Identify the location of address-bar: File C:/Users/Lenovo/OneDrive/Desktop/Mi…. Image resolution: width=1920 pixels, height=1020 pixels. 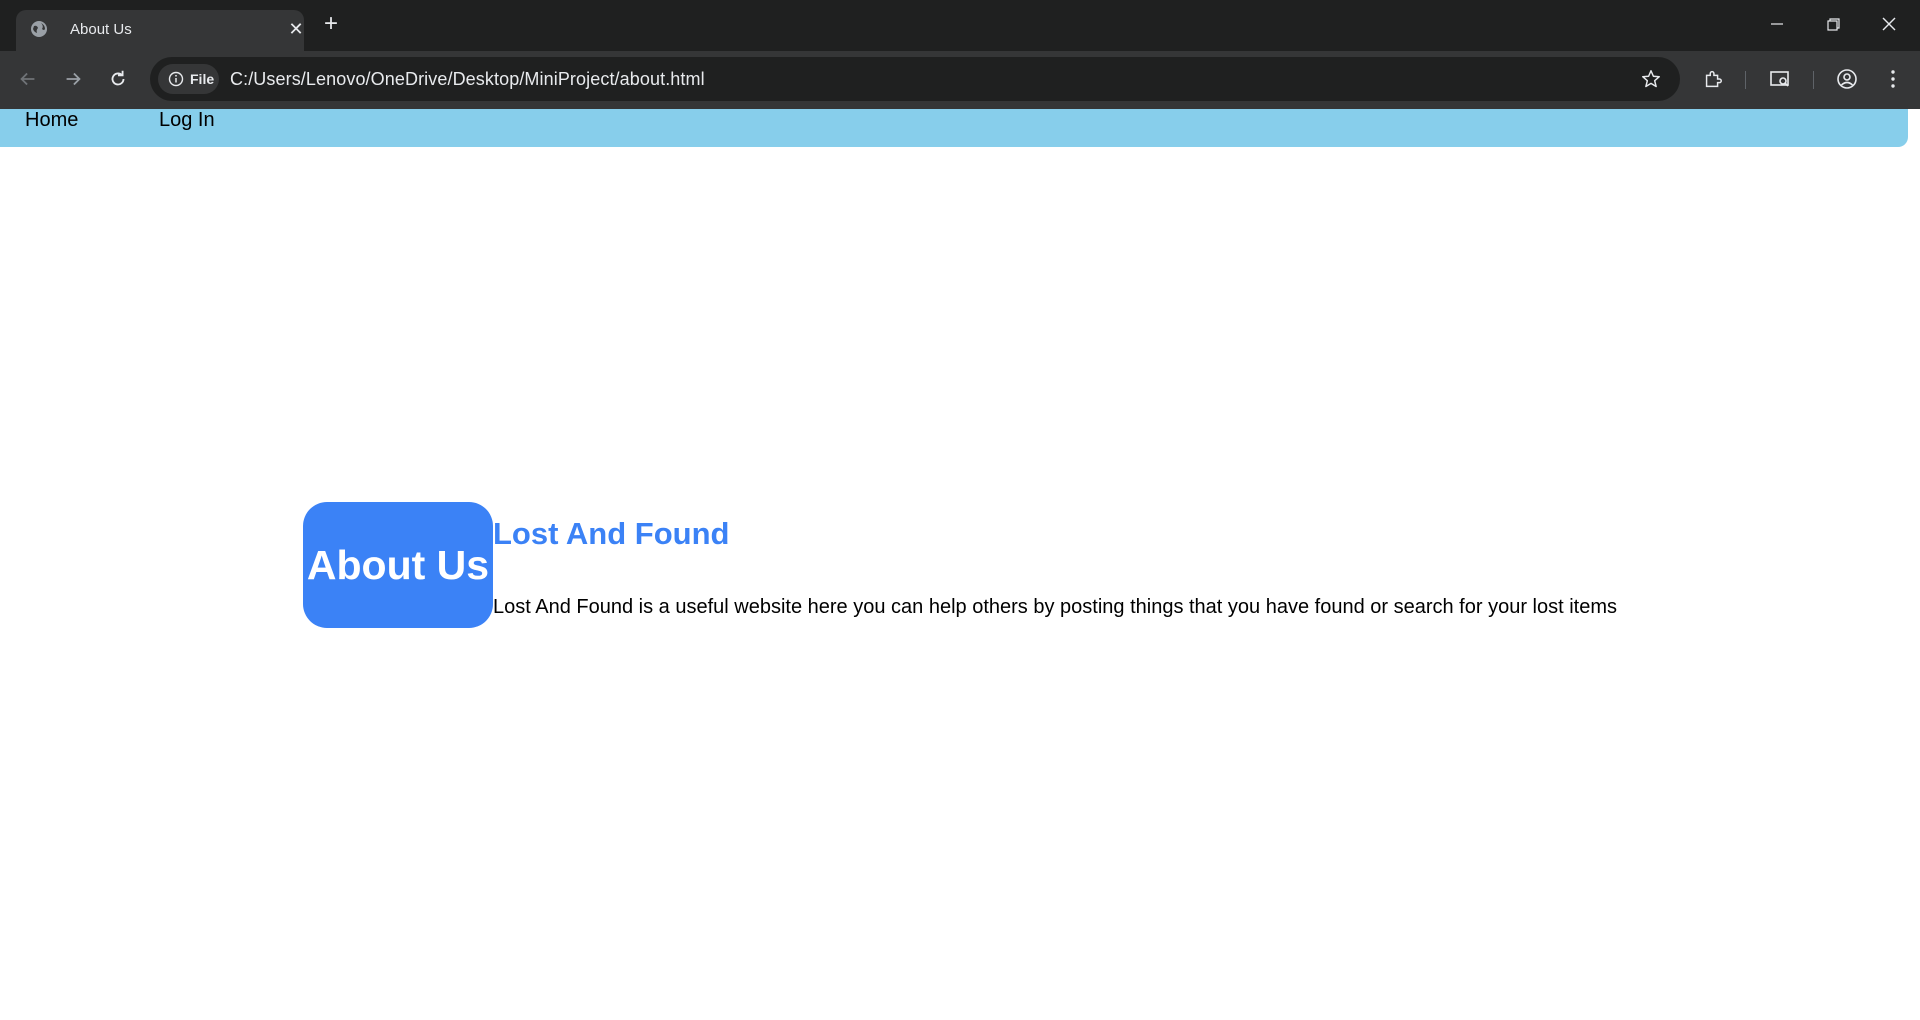
(915, 79).